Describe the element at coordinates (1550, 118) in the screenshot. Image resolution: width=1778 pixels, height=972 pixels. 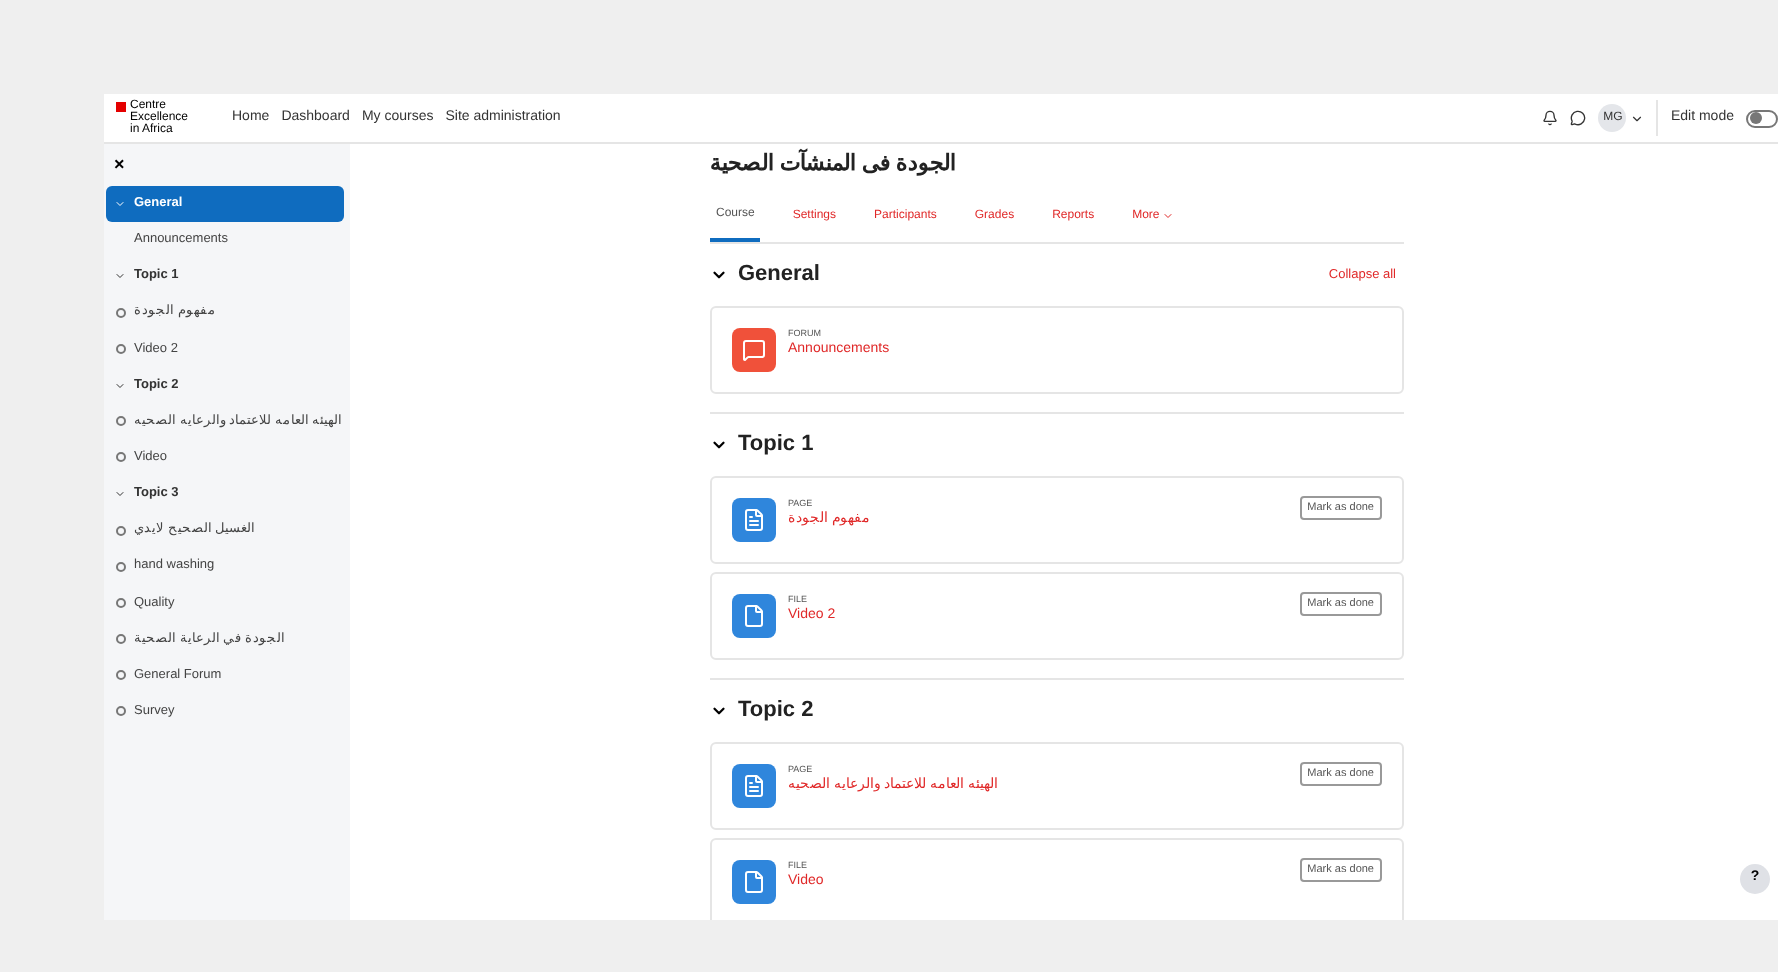
I see `notifications-icon` at that location.